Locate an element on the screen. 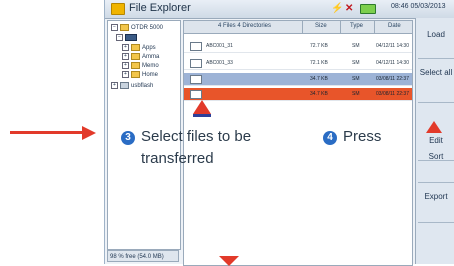 The height and width of the screenshot is (266, 454). tree-item-amma: + Amma is located at coordinates (140, 56).